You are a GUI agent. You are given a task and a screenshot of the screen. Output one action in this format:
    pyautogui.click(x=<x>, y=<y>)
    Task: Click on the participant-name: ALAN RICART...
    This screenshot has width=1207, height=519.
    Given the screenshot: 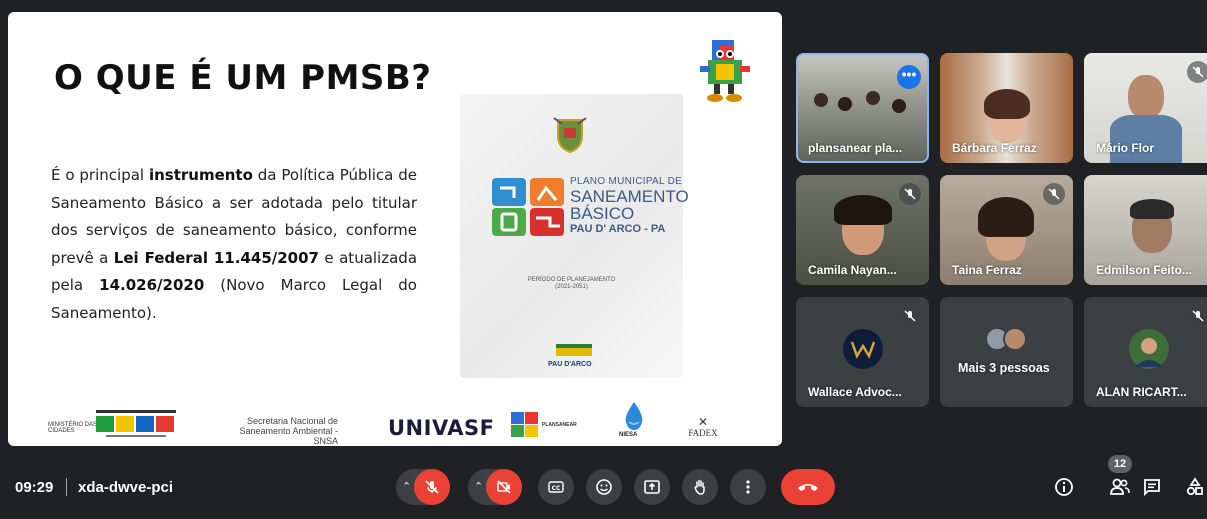 What is the action you would take?
    pyautogui.click(x=1141, y=392)
    